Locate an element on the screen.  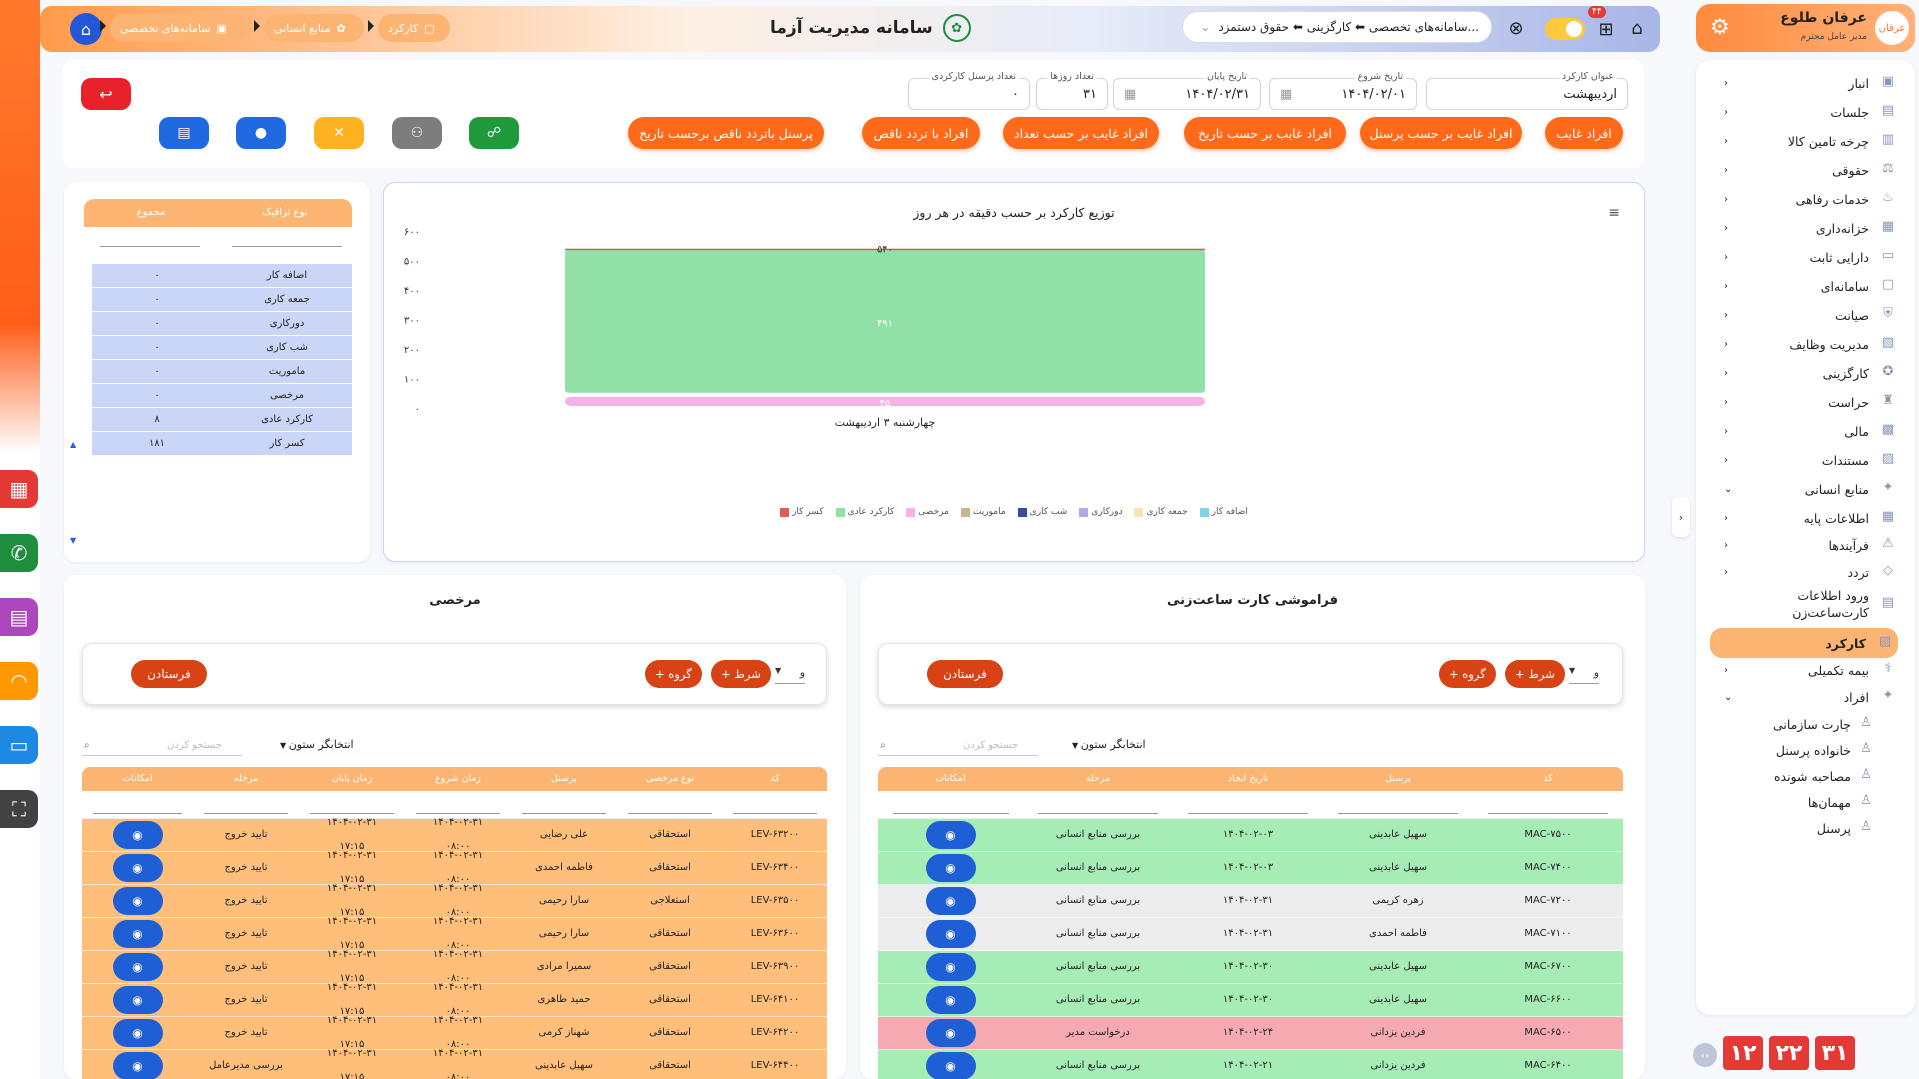
collapse-sidebar-button: ‹› is located at coordinates (1705, 1055).